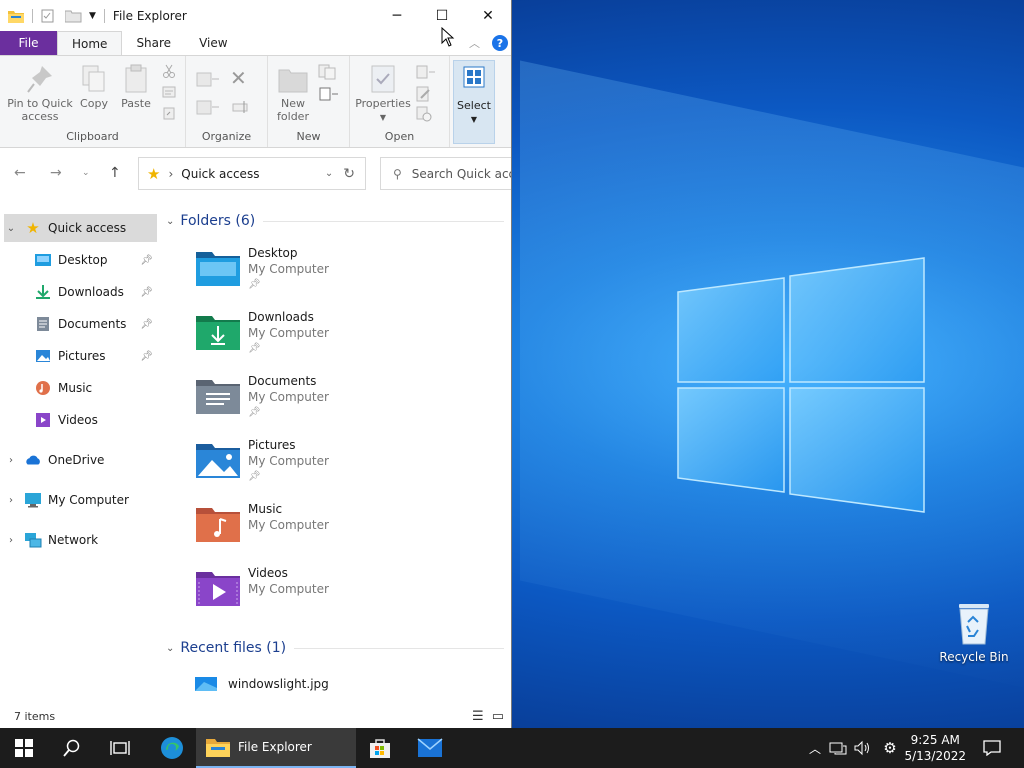 The image size is (1024, 768). Describe the element at coordinates (213, 43) in the screenshot. I see `tab-view: View` at that location.